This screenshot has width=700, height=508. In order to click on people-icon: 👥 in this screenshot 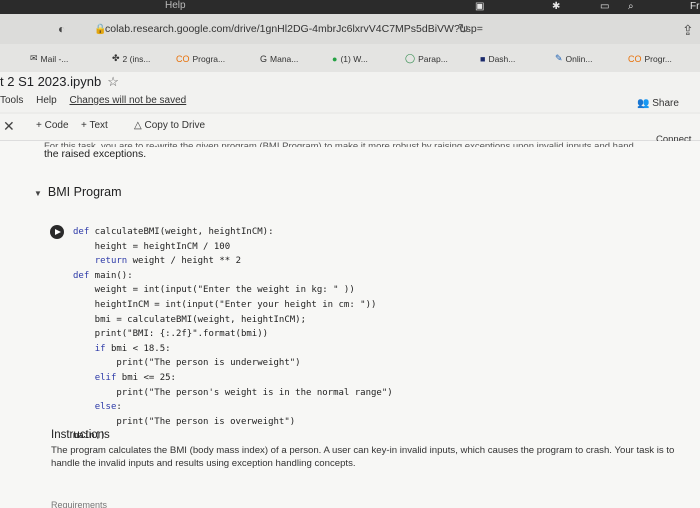, I will do `click(643, 103)`.